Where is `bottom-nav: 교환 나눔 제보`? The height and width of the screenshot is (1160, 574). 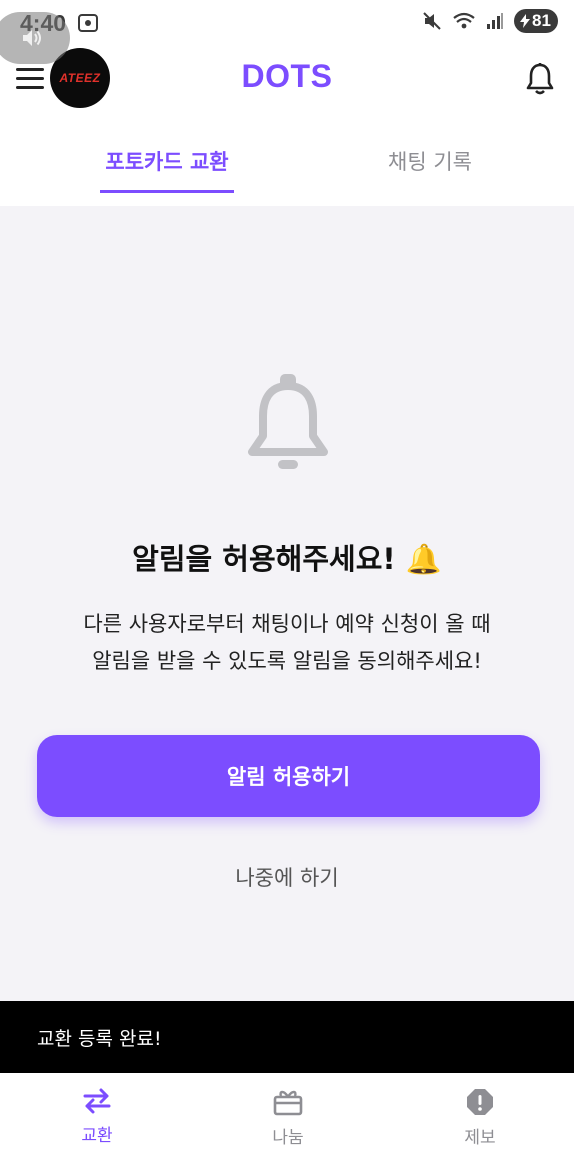
bottom-nav: 교환 나눔 제보 is located at coordinates (287, 1116).